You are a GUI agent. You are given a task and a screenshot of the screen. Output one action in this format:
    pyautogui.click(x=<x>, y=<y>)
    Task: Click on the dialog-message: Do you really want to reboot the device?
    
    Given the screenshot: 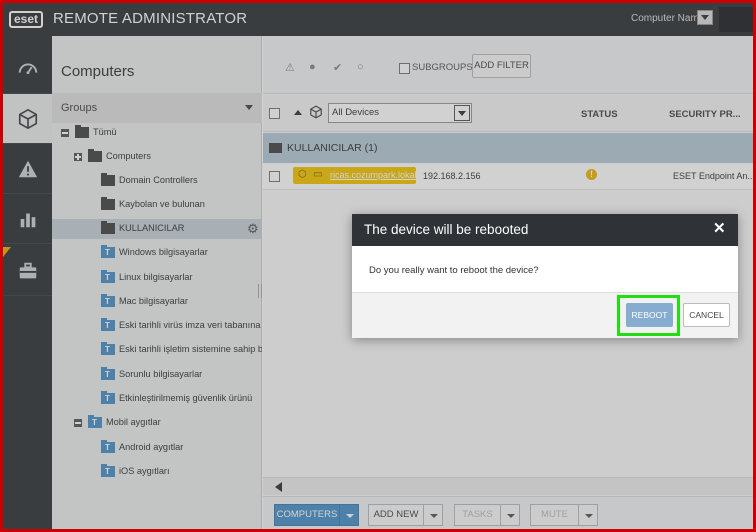 What is the action you would take?
    pyautogui.click(x=454, y=270)
    